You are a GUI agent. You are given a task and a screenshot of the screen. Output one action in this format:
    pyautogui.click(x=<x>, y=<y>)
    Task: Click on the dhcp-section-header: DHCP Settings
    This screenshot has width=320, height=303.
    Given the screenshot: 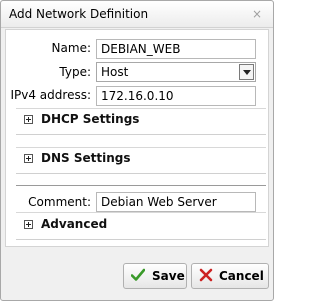 What is the action you would take?
    pyautogui.click(x=141, y=121)
    